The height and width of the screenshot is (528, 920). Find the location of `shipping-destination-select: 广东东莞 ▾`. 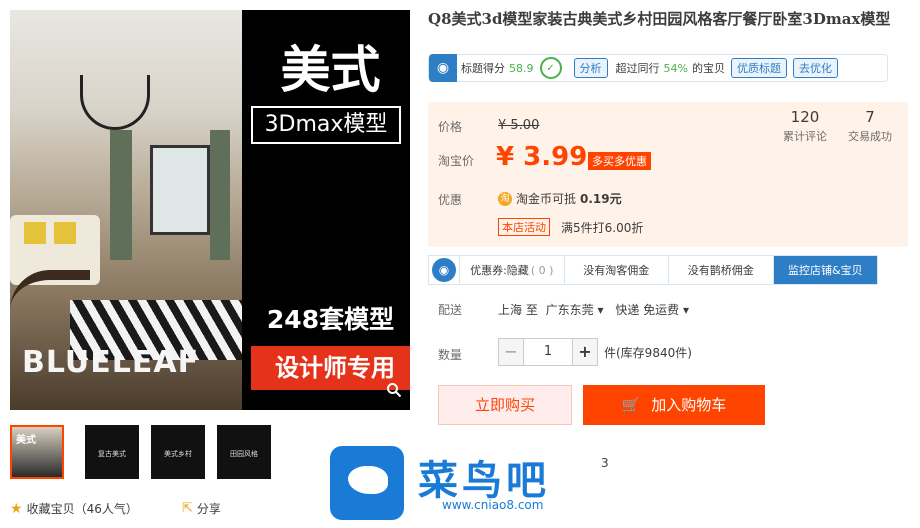

shipping-destination-select: 广东东莞 ▾ is located at coordinates (575, 310).